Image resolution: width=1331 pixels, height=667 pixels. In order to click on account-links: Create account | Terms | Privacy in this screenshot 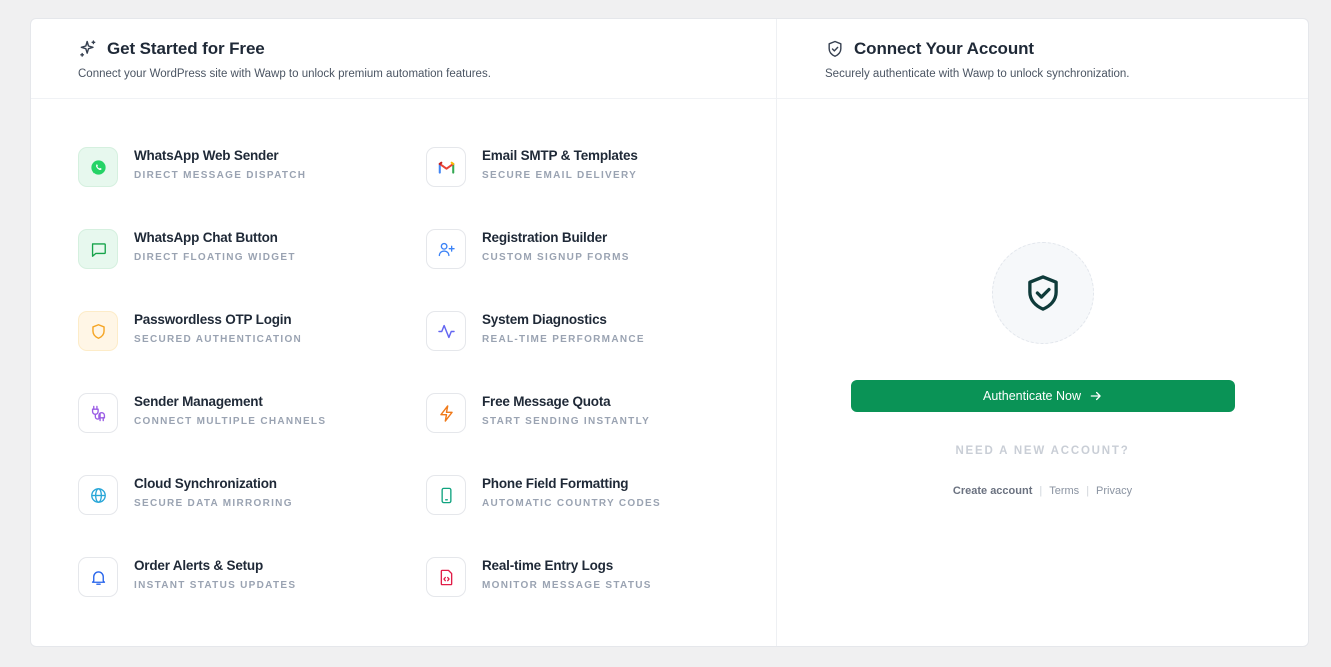, I will do `click(1042, 491)`.